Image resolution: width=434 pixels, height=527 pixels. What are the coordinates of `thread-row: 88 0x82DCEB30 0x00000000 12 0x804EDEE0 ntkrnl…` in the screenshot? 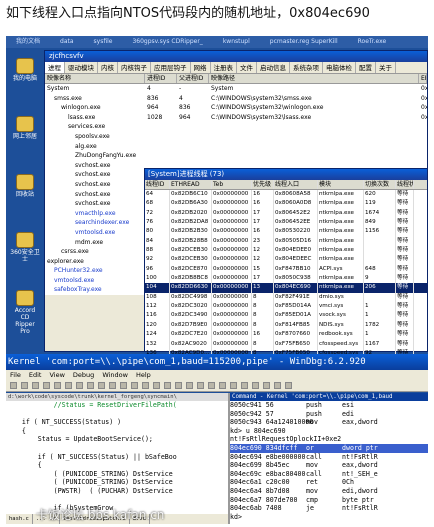 It's located at (286, 251).